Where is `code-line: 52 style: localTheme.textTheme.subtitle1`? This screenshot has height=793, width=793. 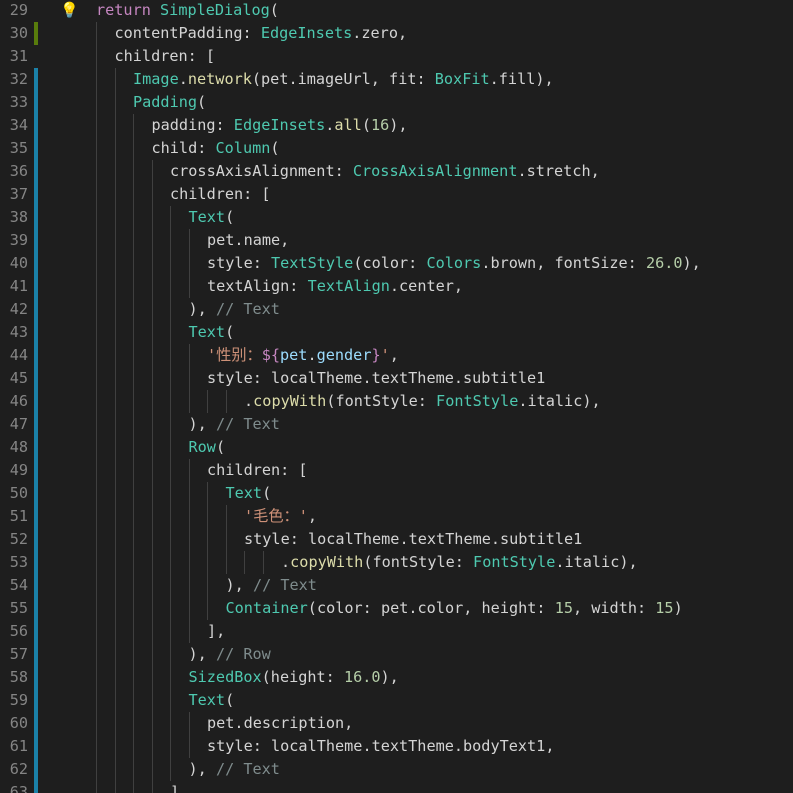 code-line: 52 style: localTheme.textTheme.subtitle1 is located at coordinates (396, 539).